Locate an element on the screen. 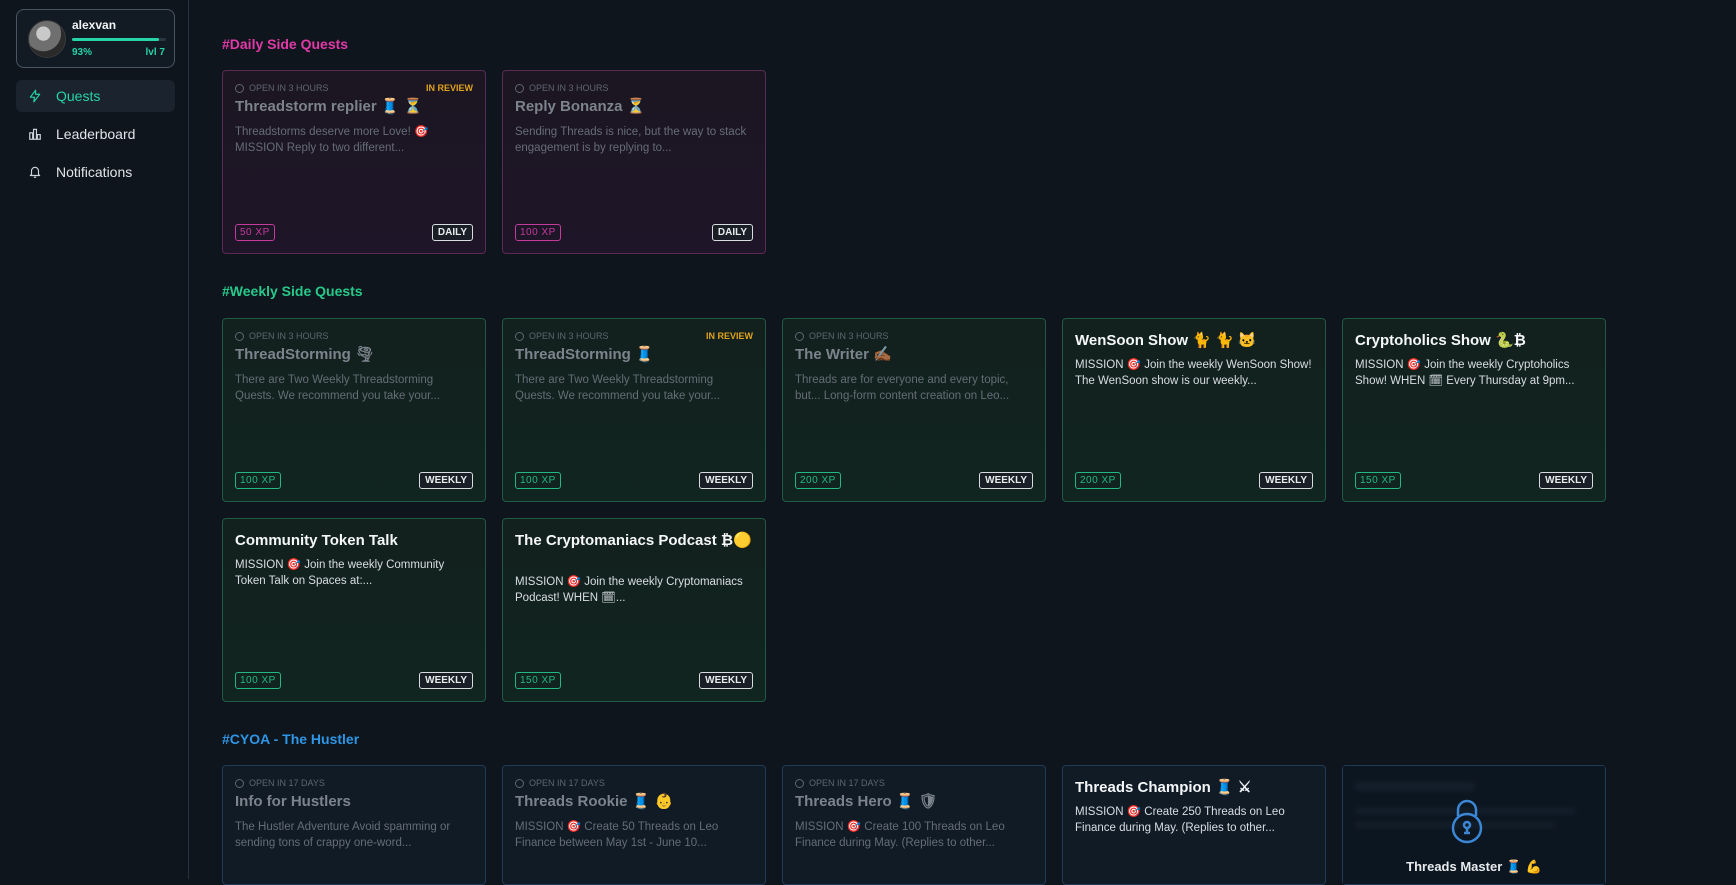 The width and height of the screenshot is (1736, 885). quest-title: Threads Hero 🧵 🛡 is located at coordinates (866, 801).